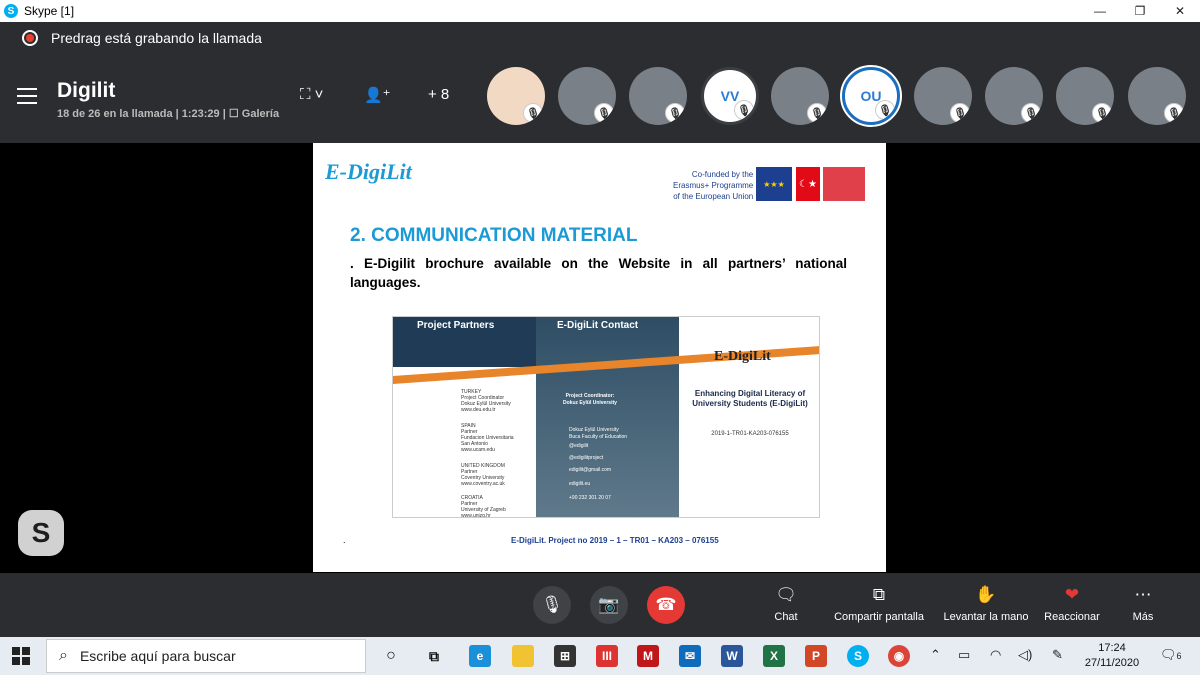 This screenshot has width=1200, height=675. What do you see at coordinates (1180, 11) in the screenshot?
I see `close-button: ✕` at bounding box center [1180, 11].